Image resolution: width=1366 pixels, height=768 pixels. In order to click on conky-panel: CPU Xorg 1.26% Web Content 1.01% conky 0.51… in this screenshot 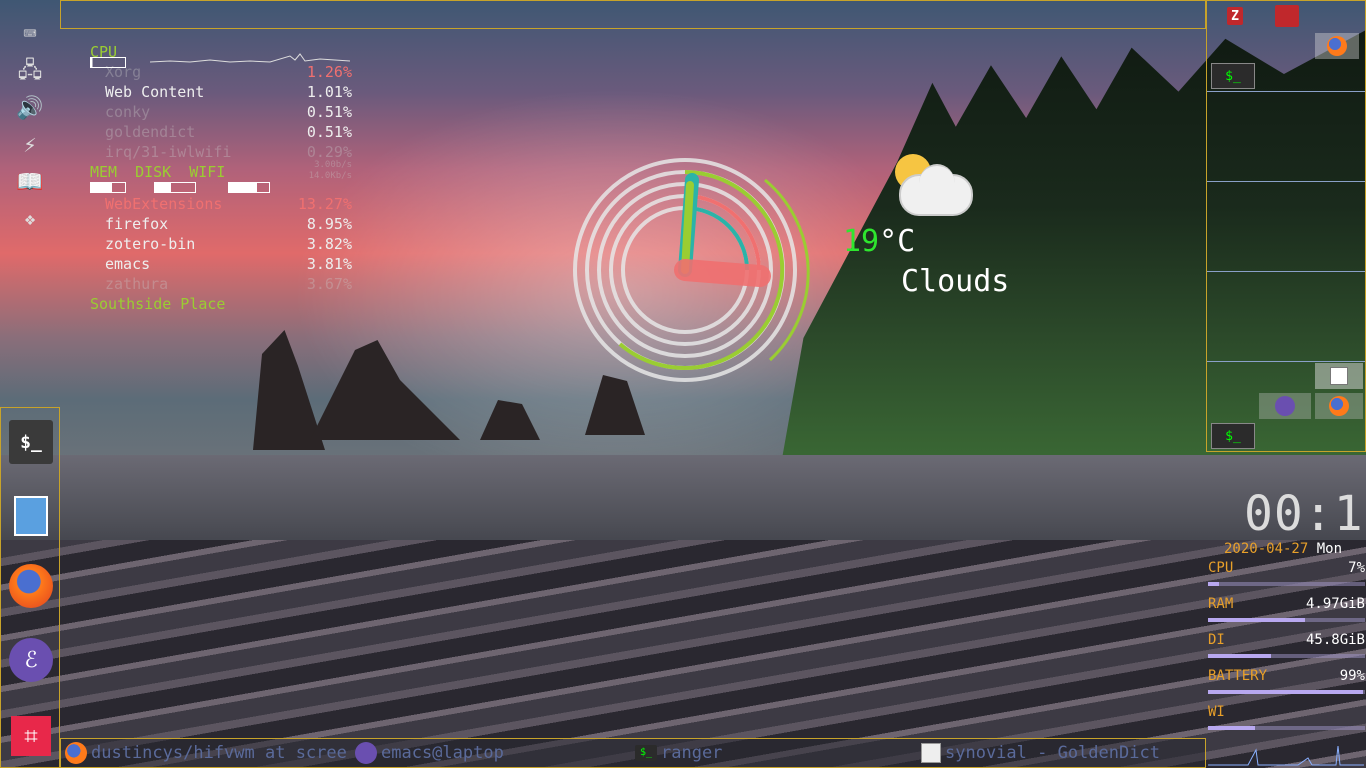, I will do `click(221, 178)`.